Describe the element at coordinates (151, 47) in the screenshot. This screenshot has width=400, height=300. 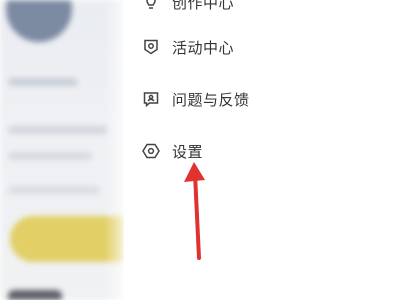
I see `badge-icon` at that location.